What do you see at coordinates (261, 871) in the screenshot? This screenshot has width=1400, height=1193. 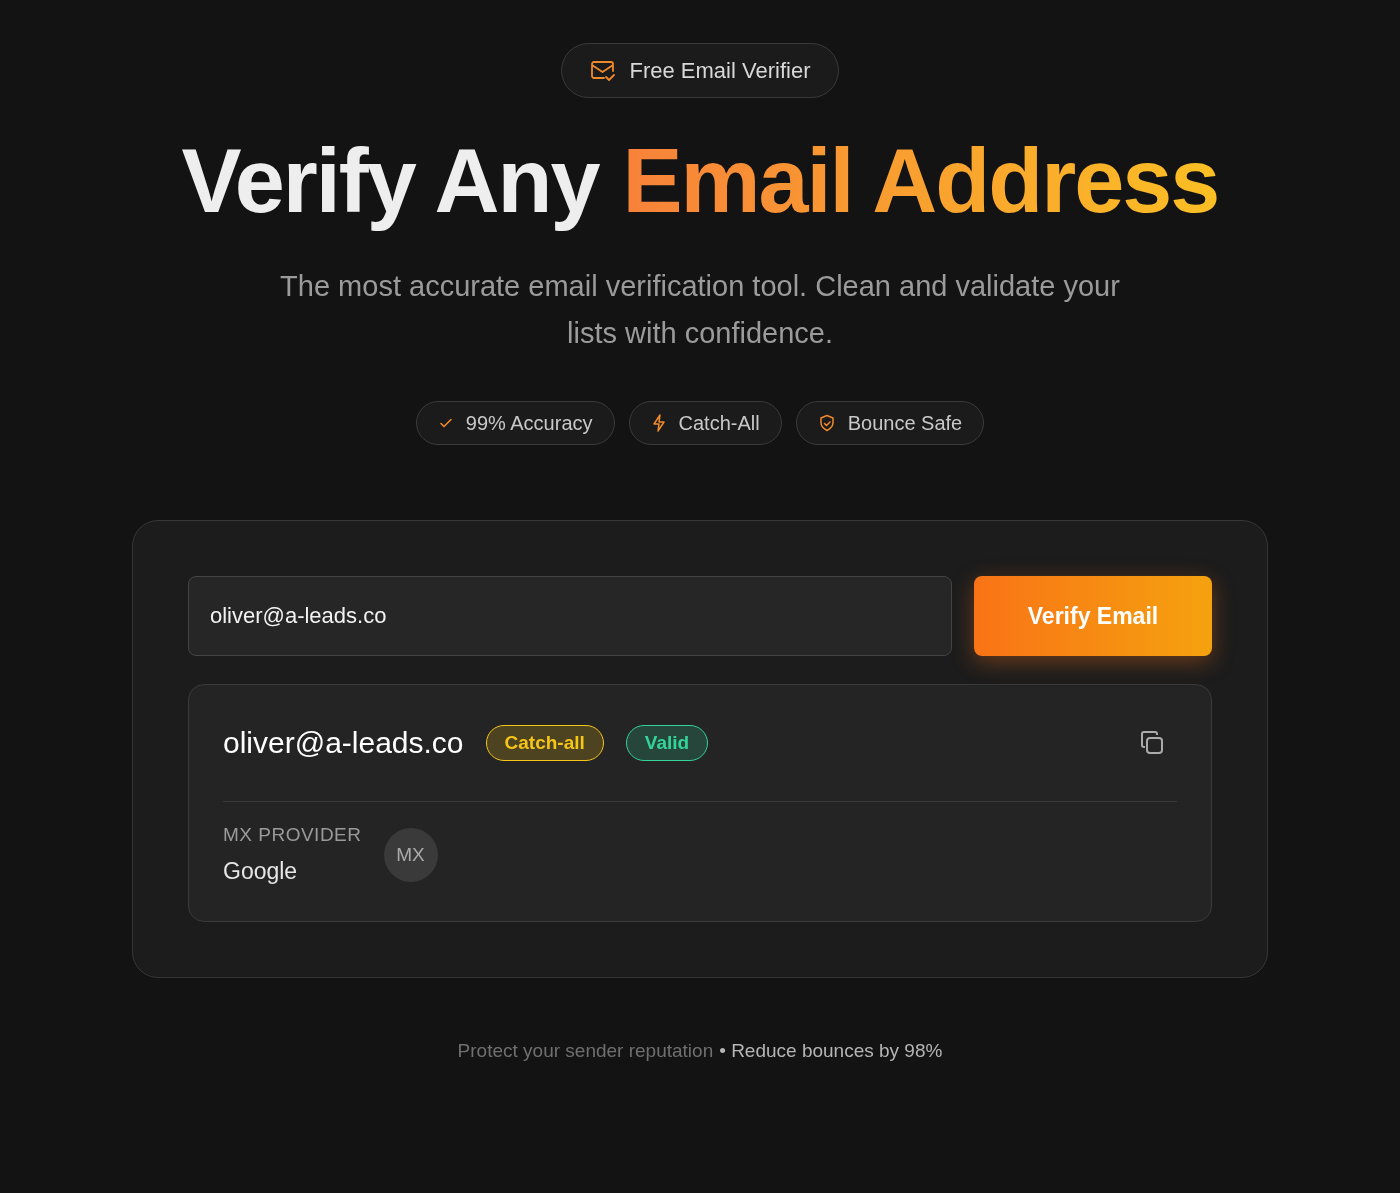 I see `mx-provider-value: Google` at bounding box center [261, 871].